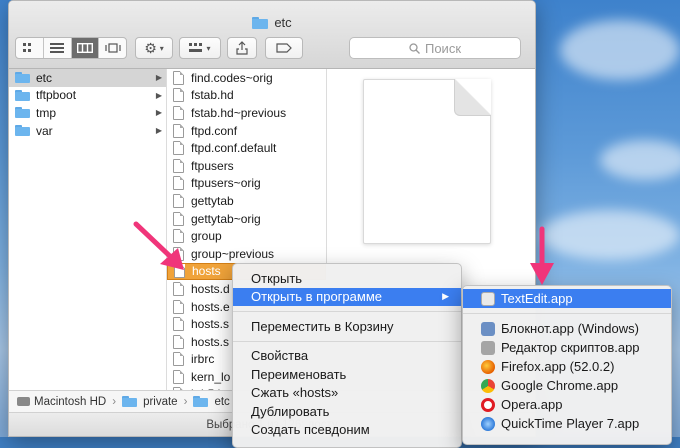 This screenshot has height=448, width=680. Describe the element at coordinates (246, 201) in the screenshot. I see `file-row: gettytab` at that location.